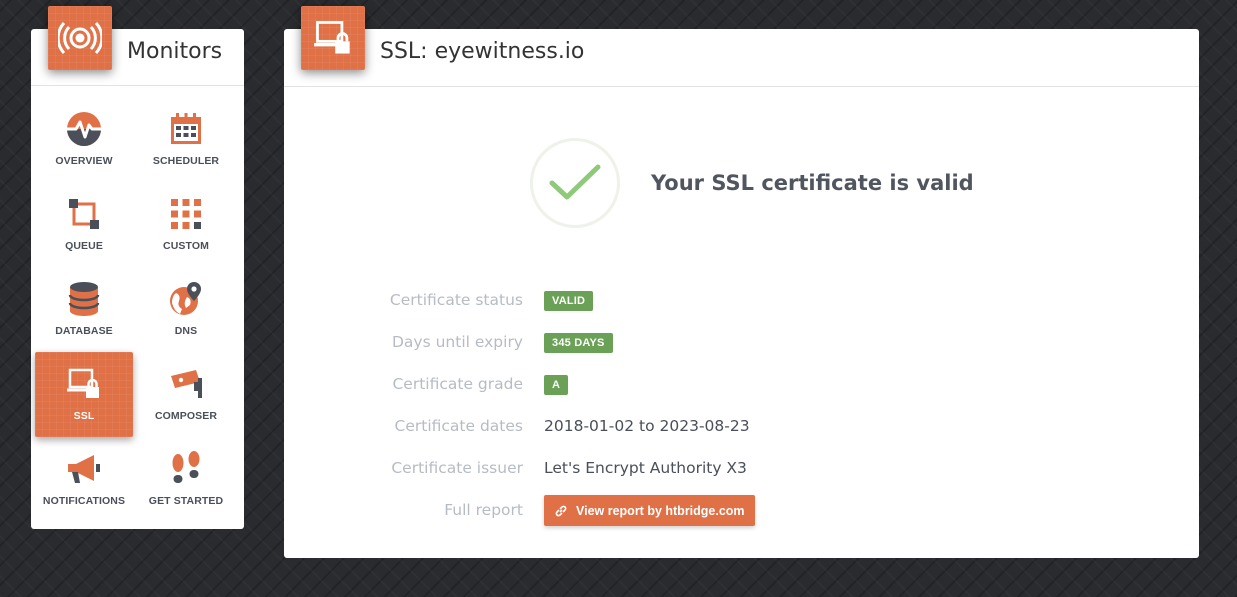 The height and width of the screenshot is (597, 1237). Describe the element at coordinates (84, 501) in the screenshot. I see `nav-label: NOTIFICATIONS` at that location.